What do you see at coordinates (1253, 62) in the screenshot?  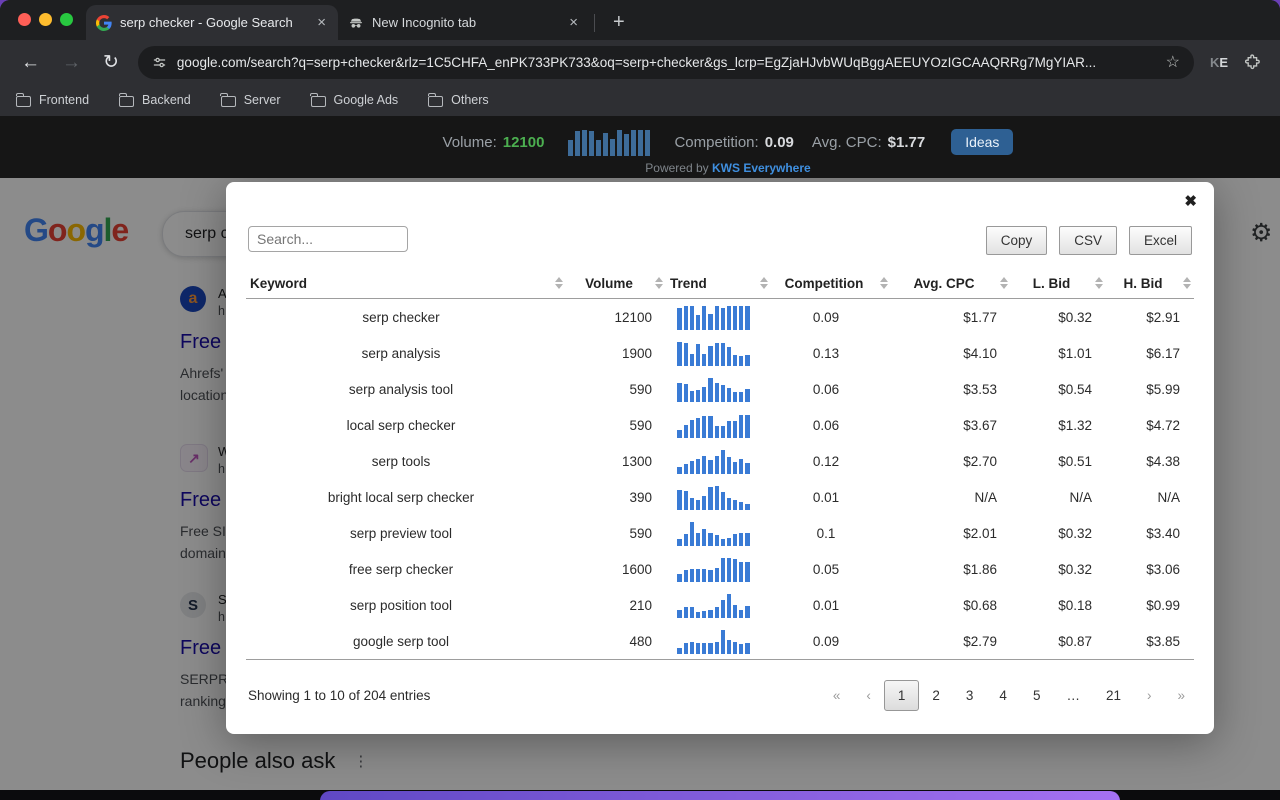 I see `extensions-puzzle-icon` at bounding box center [1253, 62].